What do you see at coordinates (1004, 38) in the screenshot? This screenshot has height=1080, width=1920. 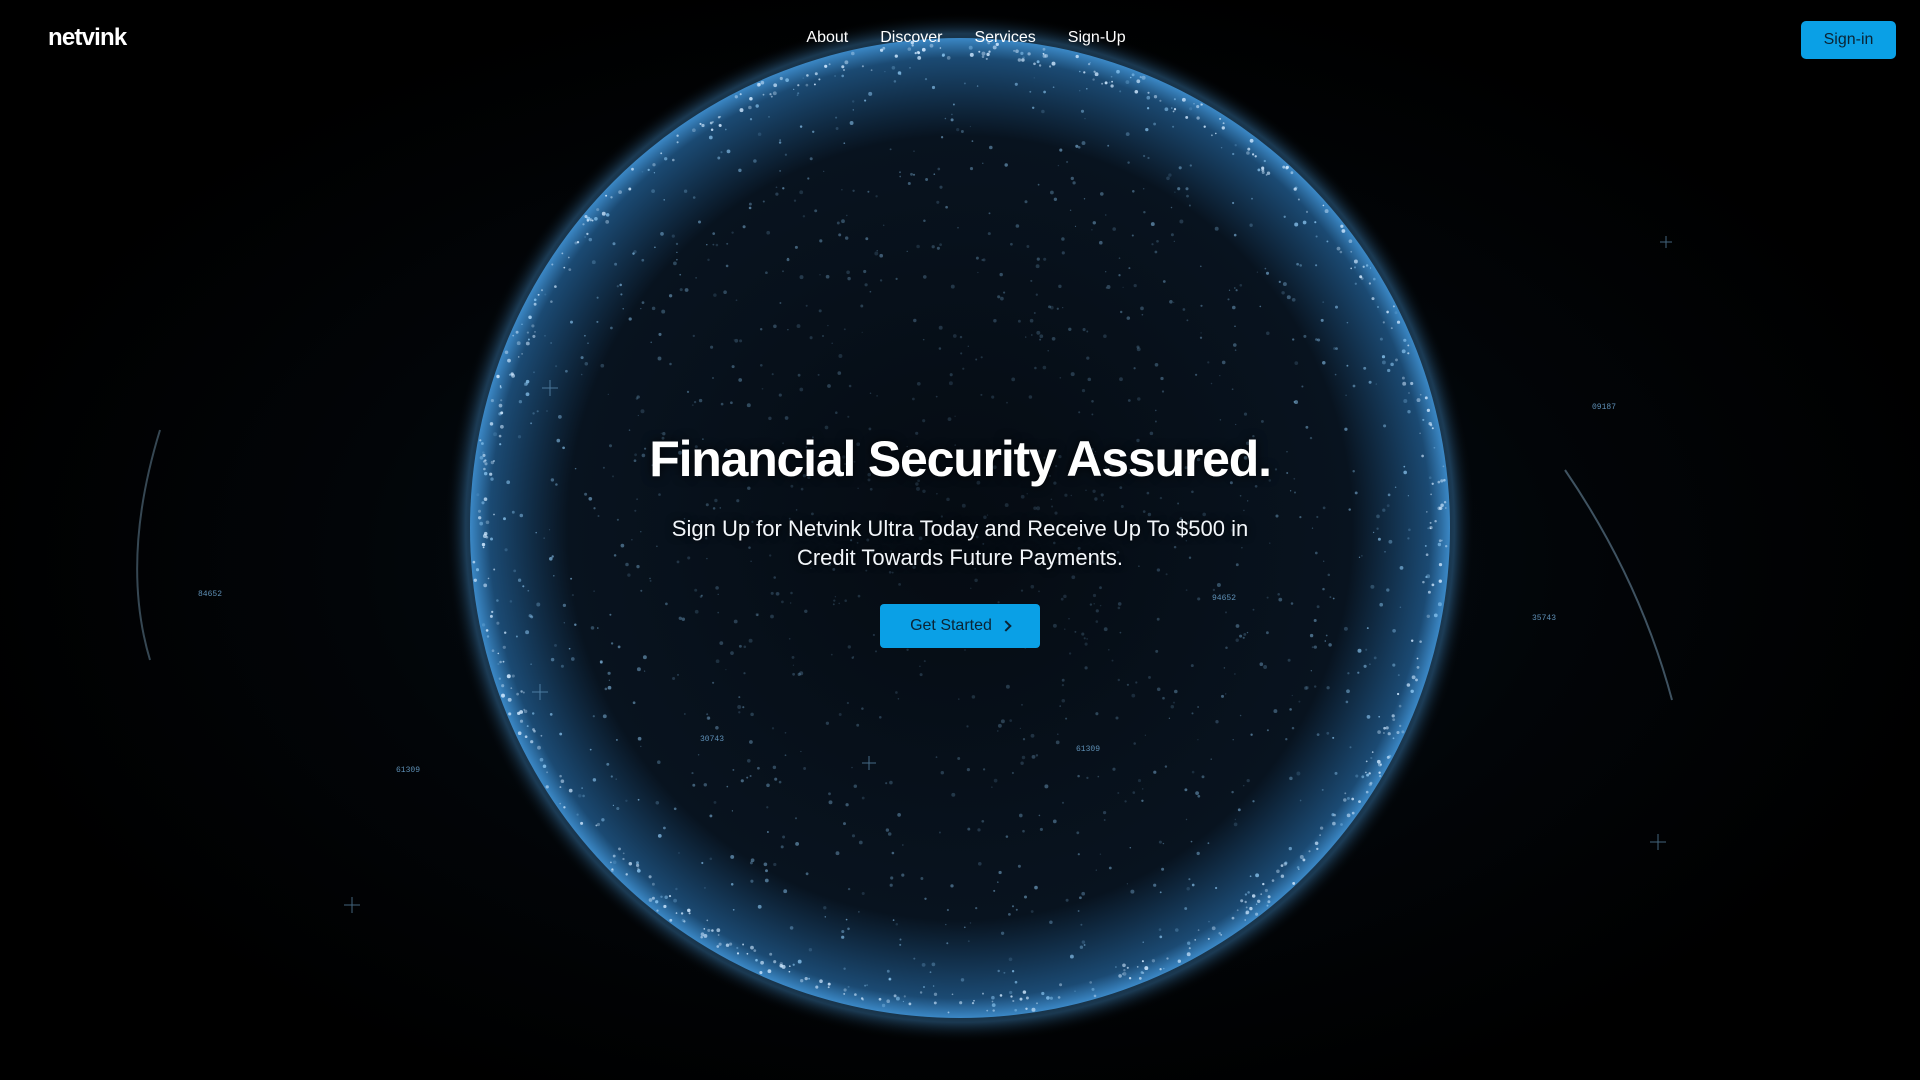 I see `nav-link-services: Services` at bounding box center [1004, 38].